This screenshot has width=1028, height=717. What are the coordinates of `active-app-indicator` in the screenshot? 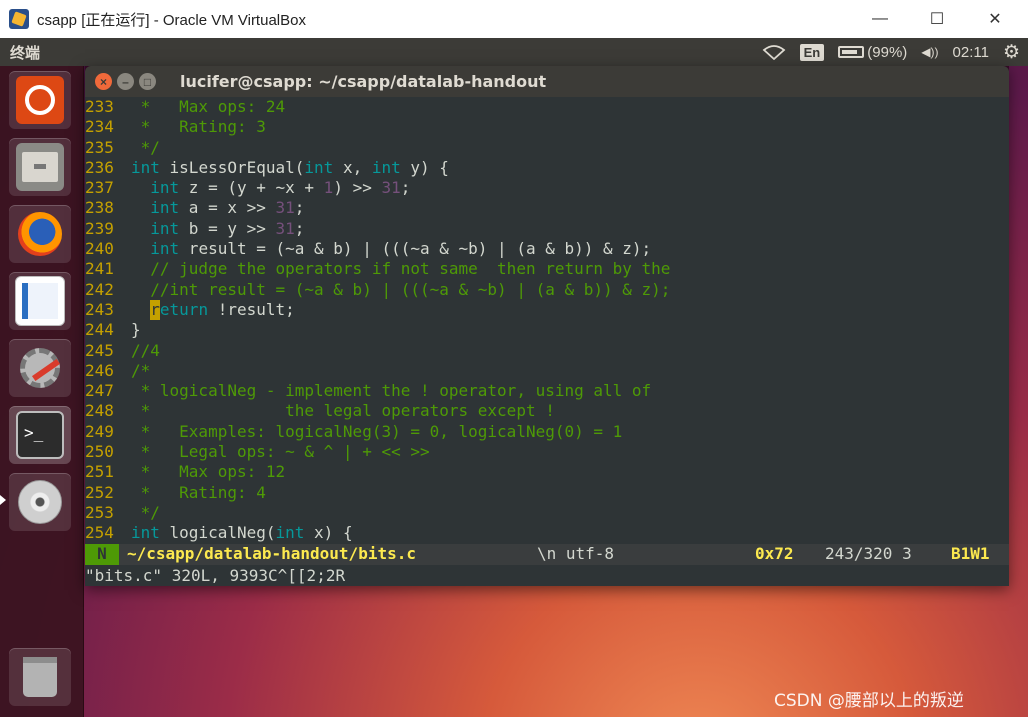 It's located at (3, 500).